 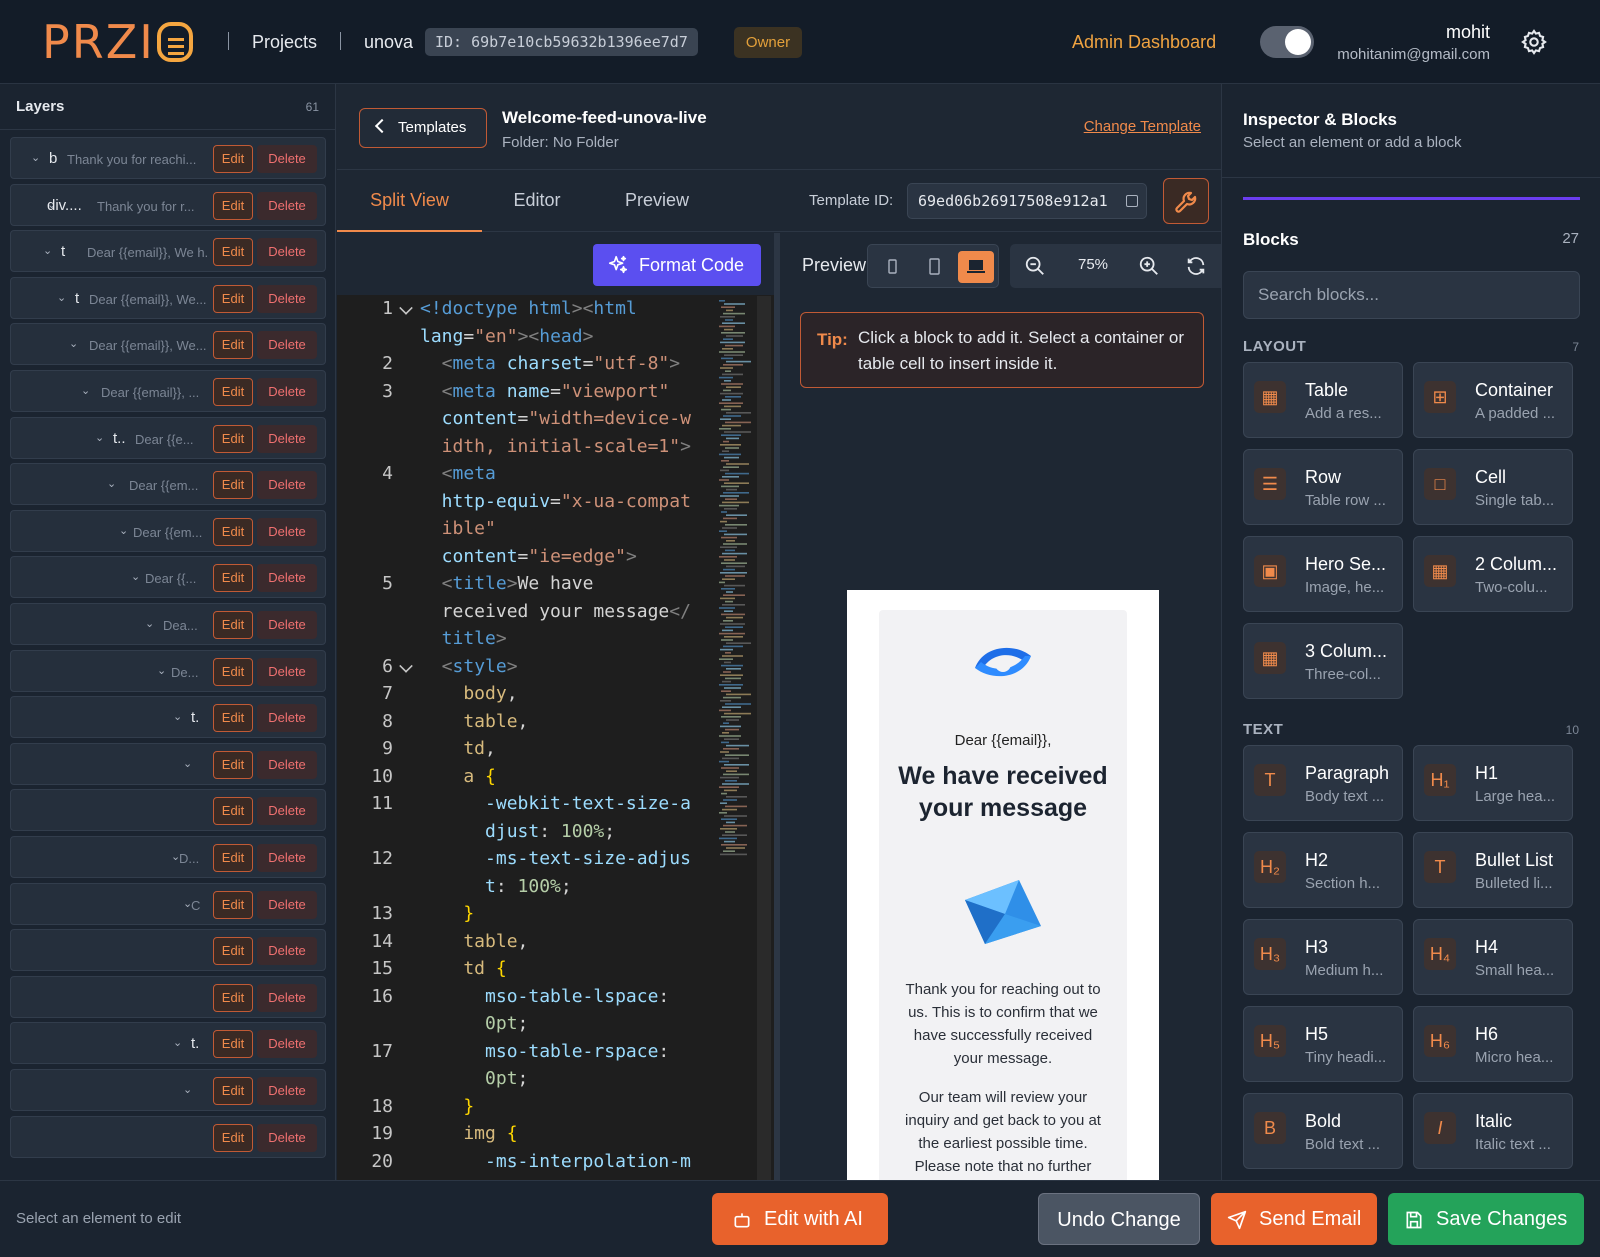 I want to click on code-line: title>, so click(x=463, y=638).